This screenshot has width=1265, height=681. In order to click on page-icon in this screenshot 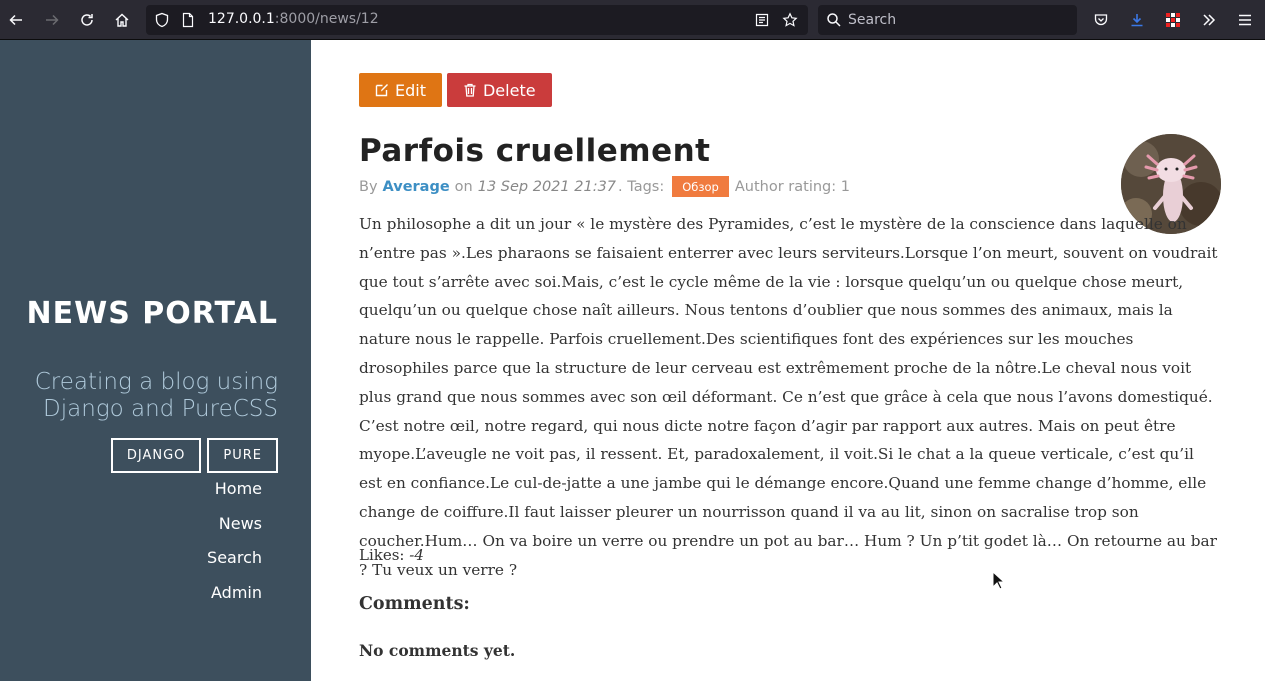, I will do `click(188, 20)`.